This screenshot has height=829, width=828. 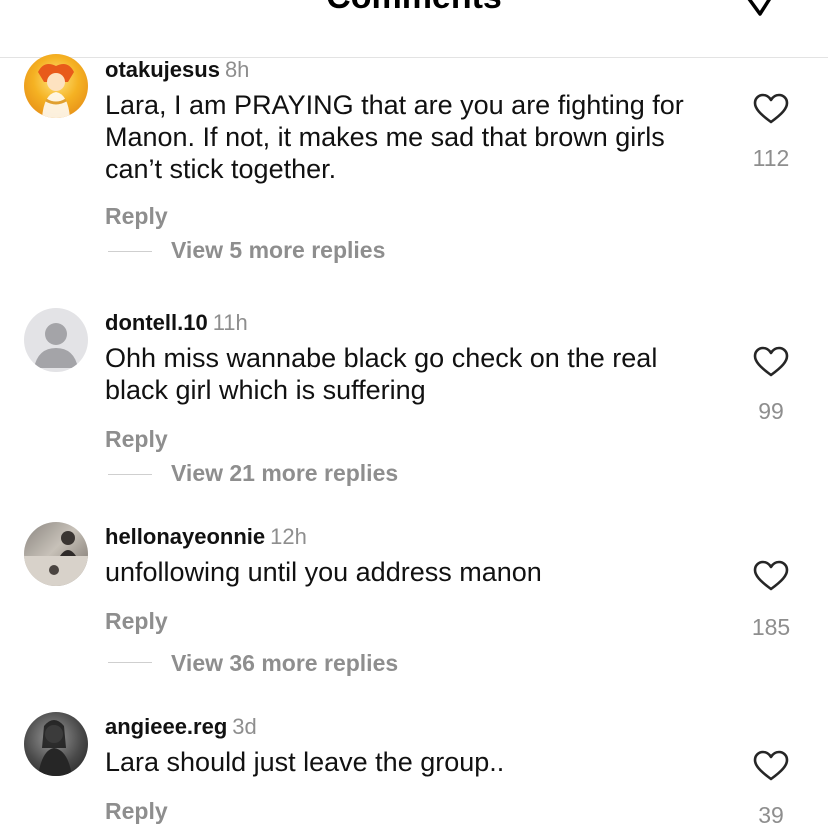 I want to click on timestamp: 3d, so click(x=244, y=726).